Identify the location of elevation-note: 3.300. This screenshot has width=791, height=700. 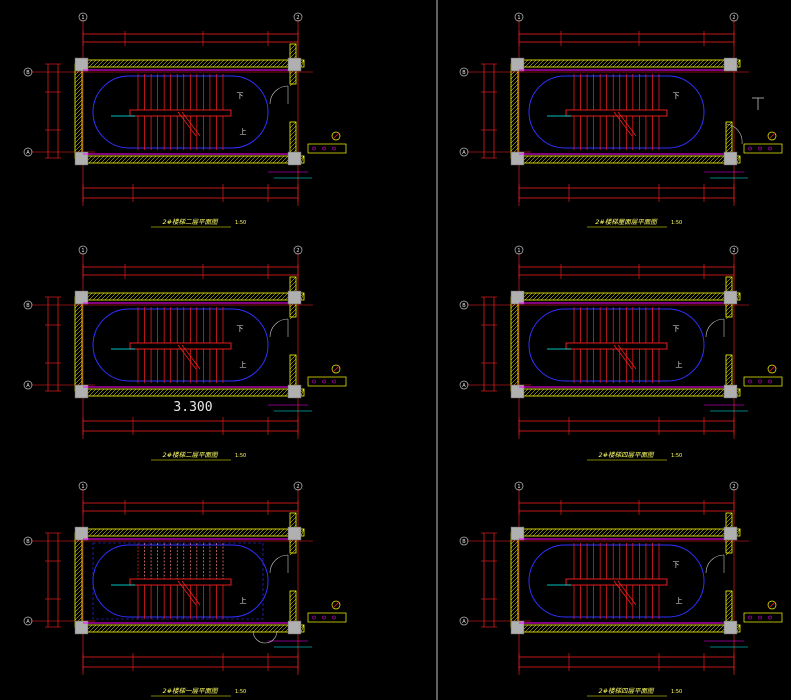
(192, 407).